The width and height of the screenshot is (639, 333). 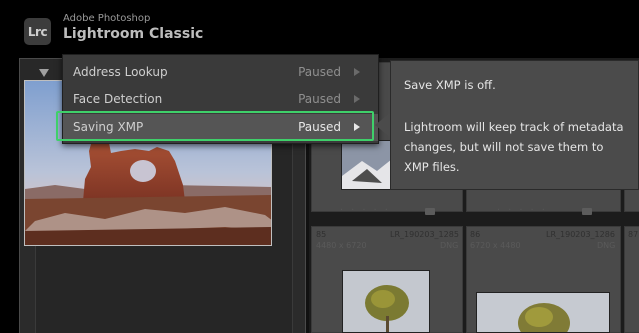 I want to click on menu-item-label: Address Lookup, so click(x=120, y=72).